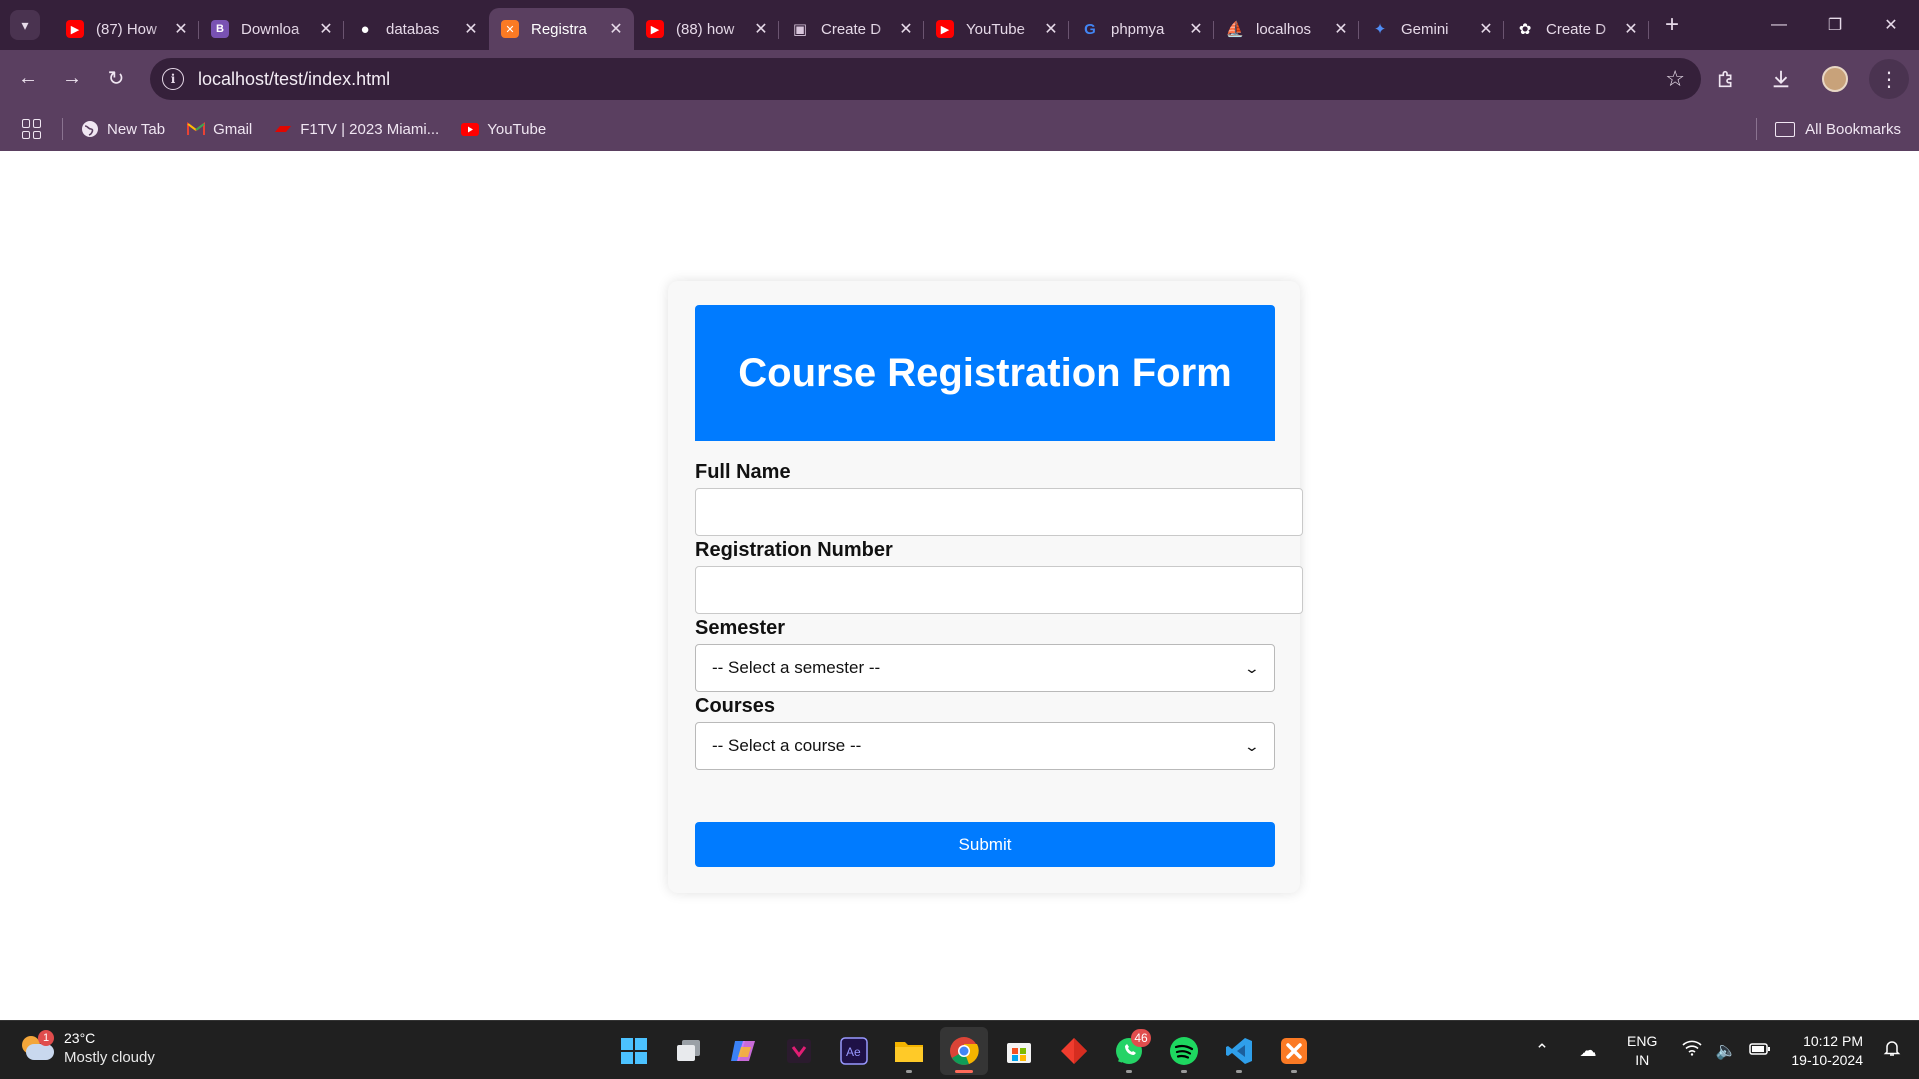 The image size is (1919, 1079). I want to click on reload-button: ↻, so click(116, 79).